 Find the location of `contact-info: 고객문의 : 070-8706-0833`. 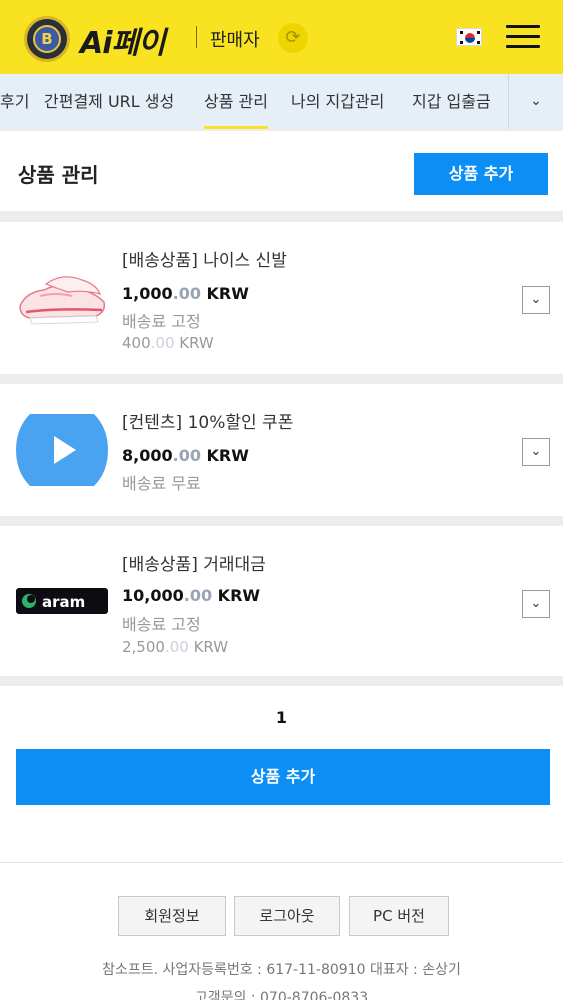

contact-info: 고객문의 : 070-8706-0833 is located at coordinates (281, 995).